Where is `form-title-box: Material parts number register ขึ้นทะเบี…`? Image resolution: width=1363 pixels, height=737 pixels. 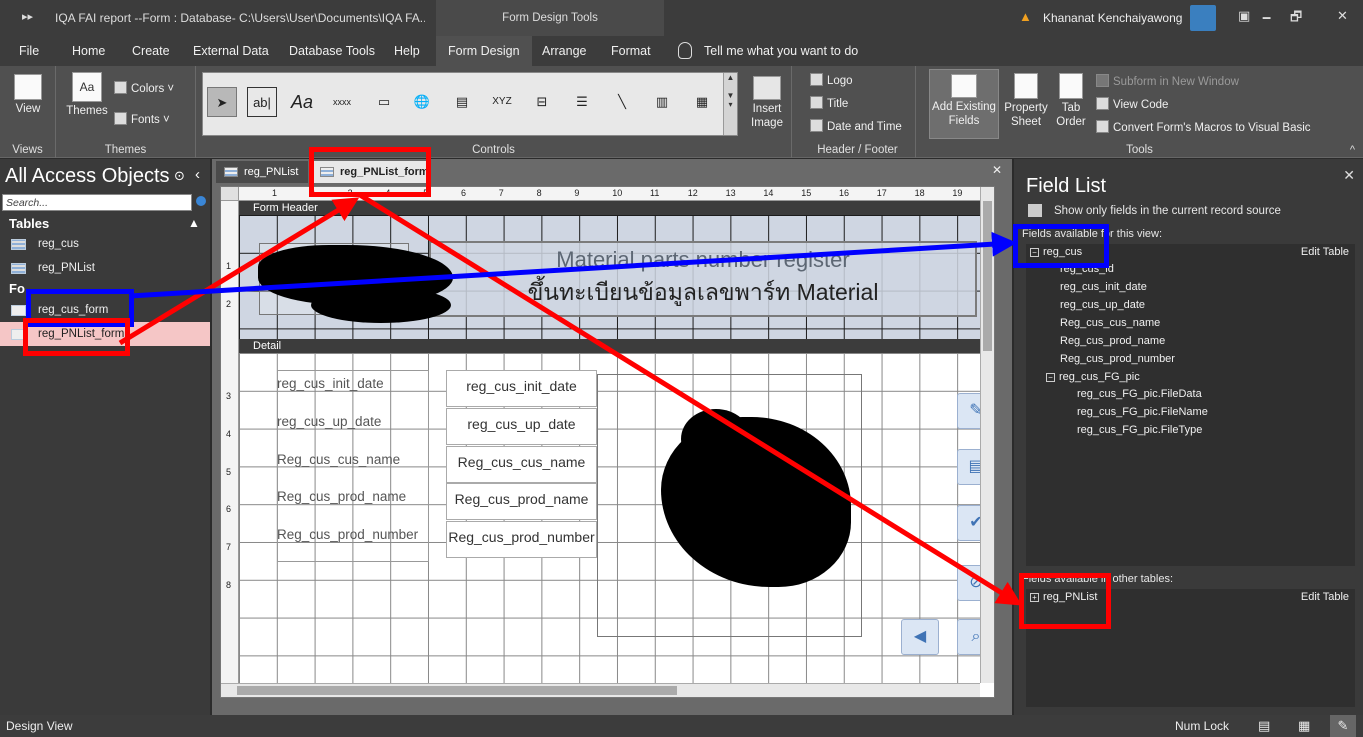 form-title-box: Material parts number register ขึ้นทะเบี… is located at coordinates (703, 279).